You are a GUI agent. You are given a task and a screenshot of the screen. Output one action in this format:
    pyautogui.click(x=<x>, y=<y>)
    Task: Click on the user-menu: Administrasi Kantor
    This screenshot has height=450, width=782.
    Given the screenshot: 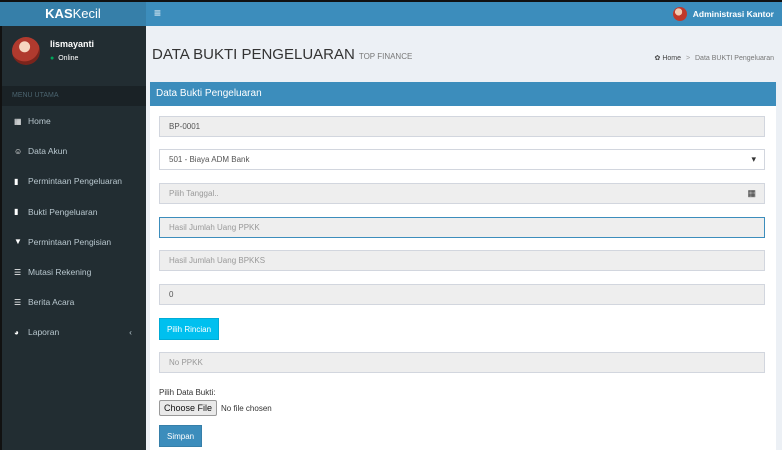 What is the action you would take?
    pyautogui.click(x=723, y=14)
    